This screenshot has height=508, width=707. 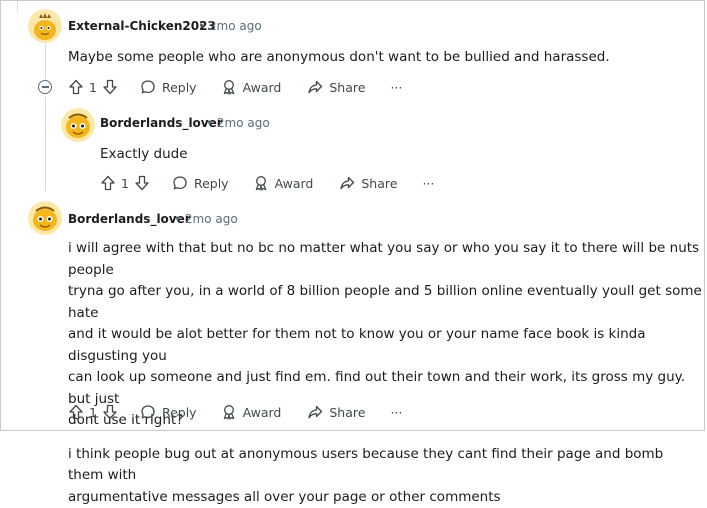 I want to click on username: External-Chicken2023, so click(x=142, y=26).